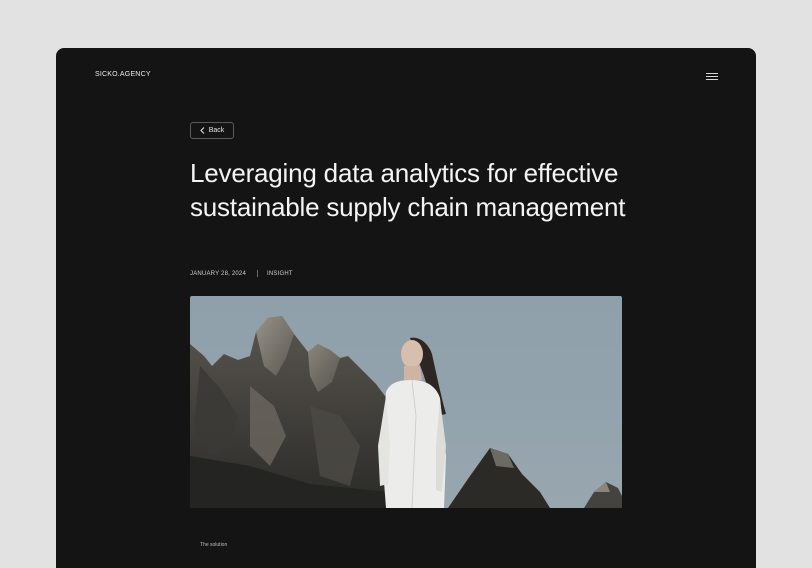  I want to click on article-date: JANUARY 28, 2024, so click(218, 273).